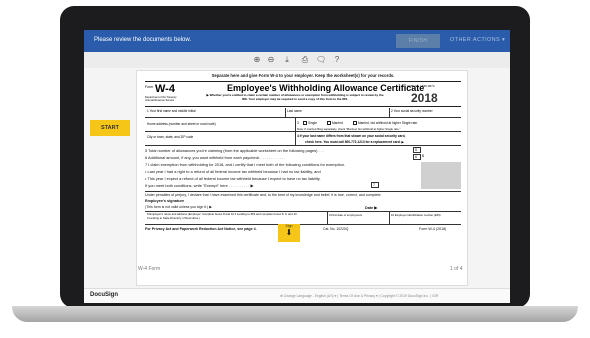 This screenshot has width=590, height=338. Describe the element at coordinates (456, 269) in the screenshot. I see `page-count: 1 of 4` at that location.